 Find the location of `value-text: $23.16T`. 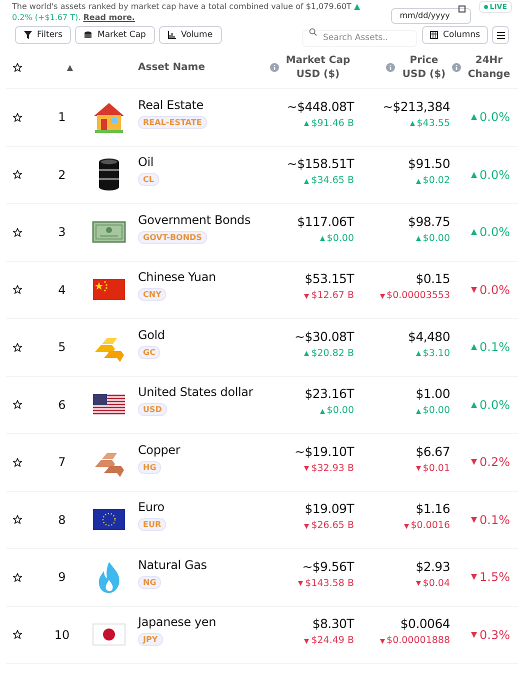

value-text: $23.16T is located at coordinates (329, 394).